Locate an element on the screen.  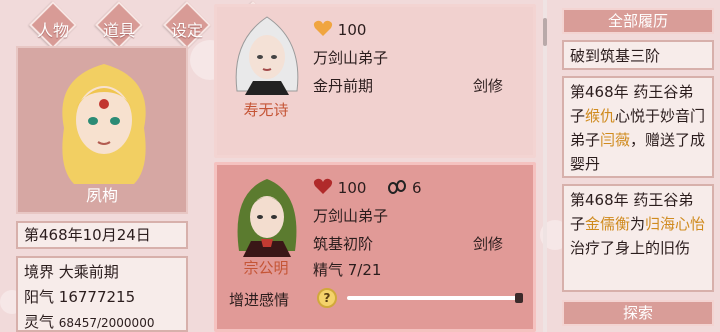
affection-progress-bar is located at coordinates (435, 298).